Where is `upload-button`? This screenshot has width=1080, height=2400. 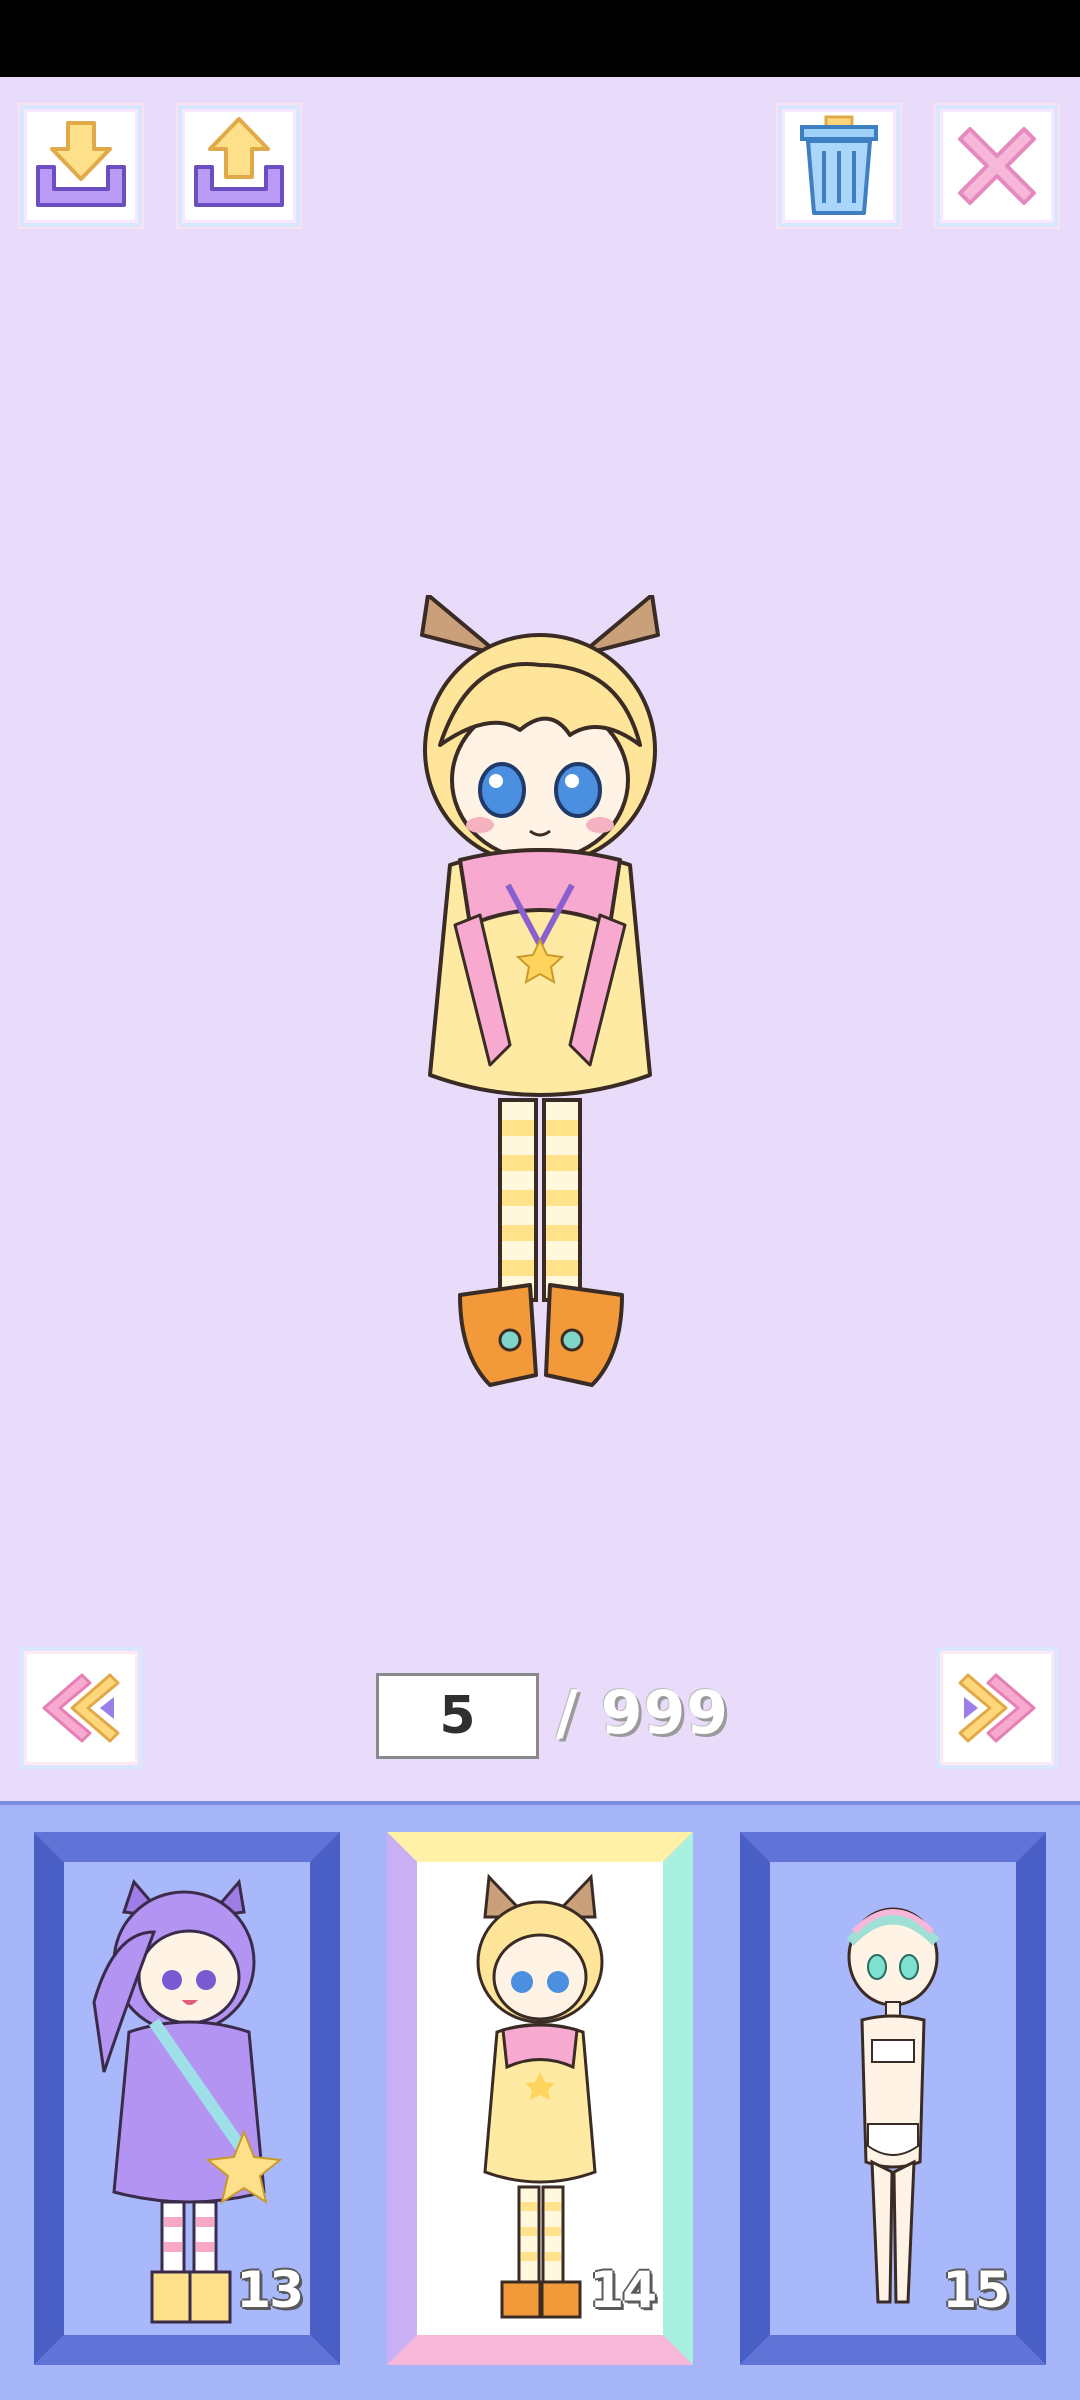 upload-button is located at coordinates (239, 166).